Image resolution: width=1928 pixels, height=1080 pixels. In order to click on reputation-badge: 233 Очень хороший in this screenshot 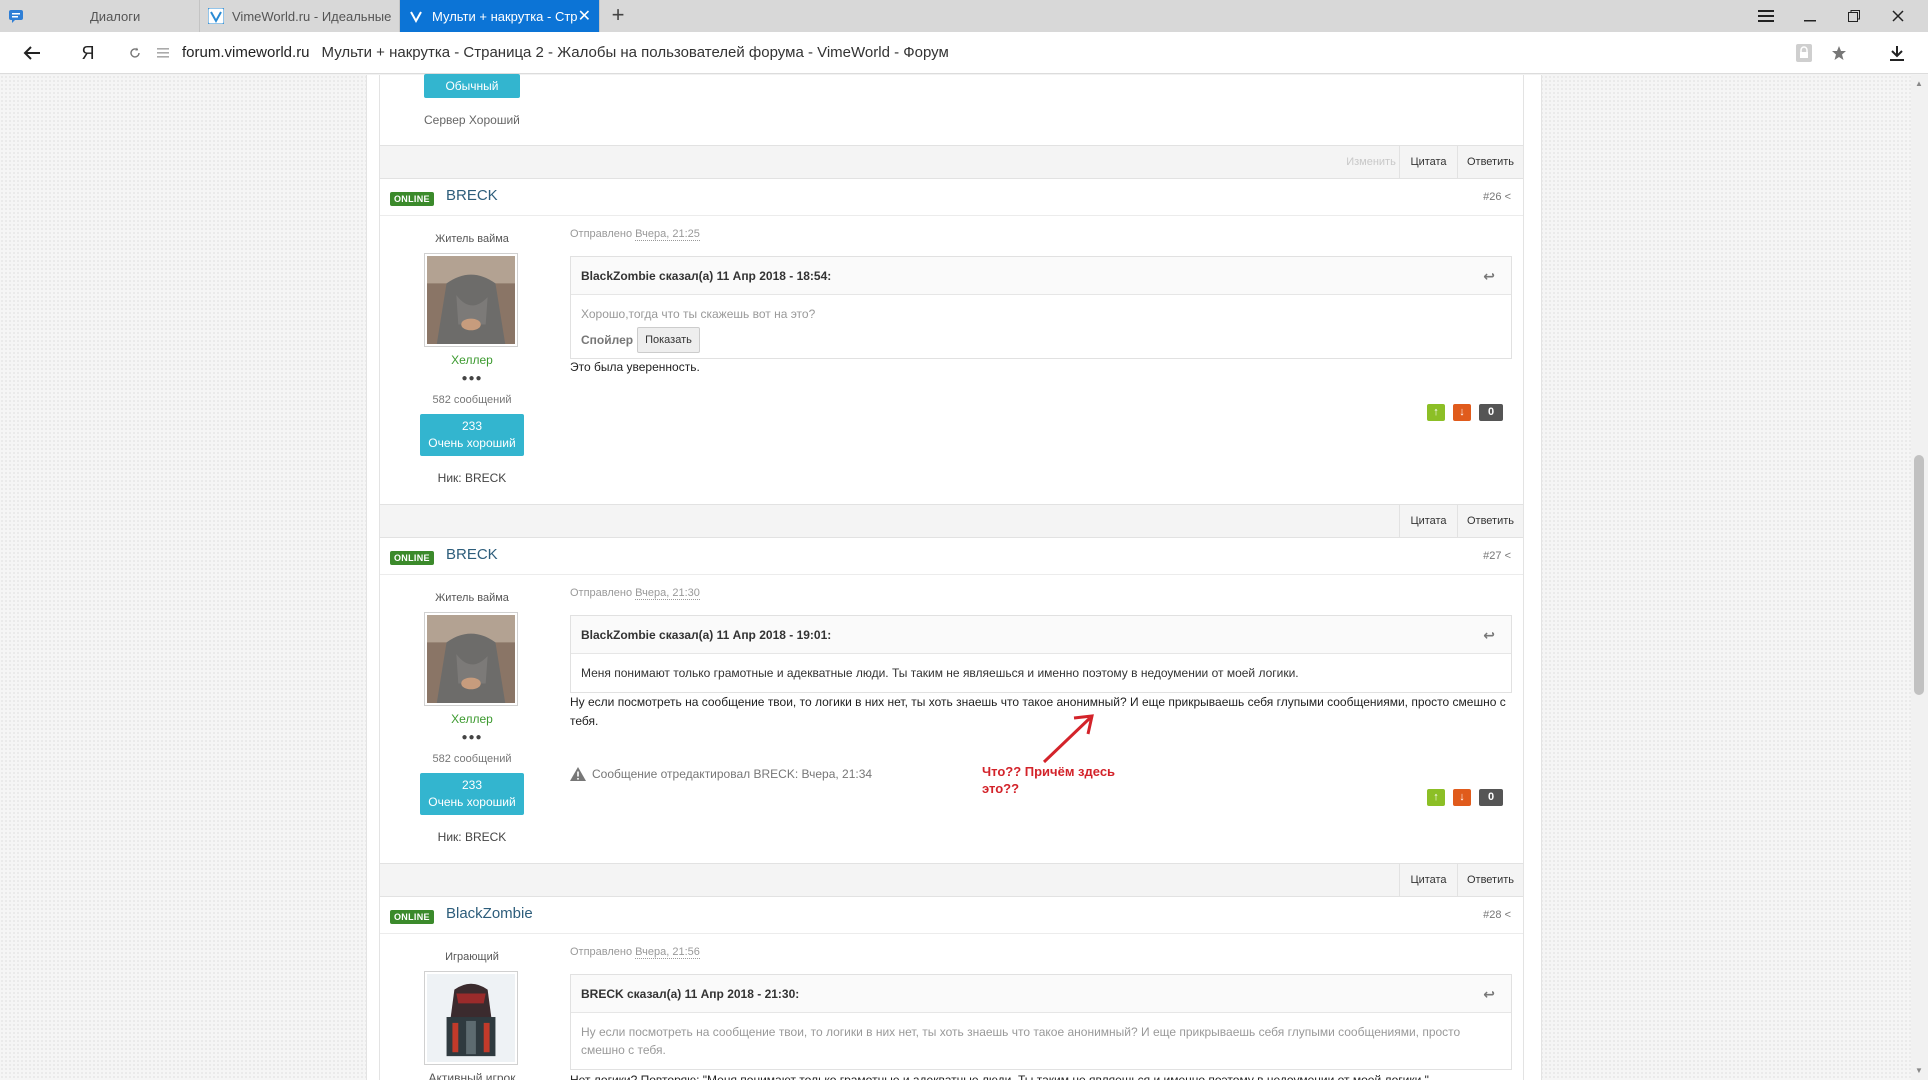, I will do `click(472, 435)`.